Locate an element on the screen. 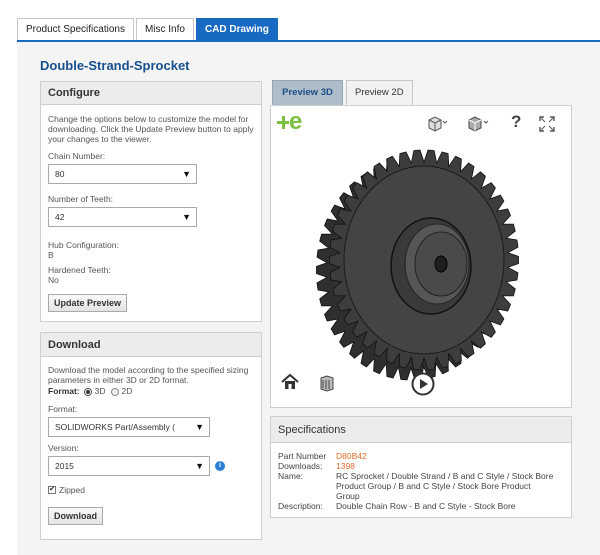  downloads-label: Downloads: is located at coordinates (300, 466).